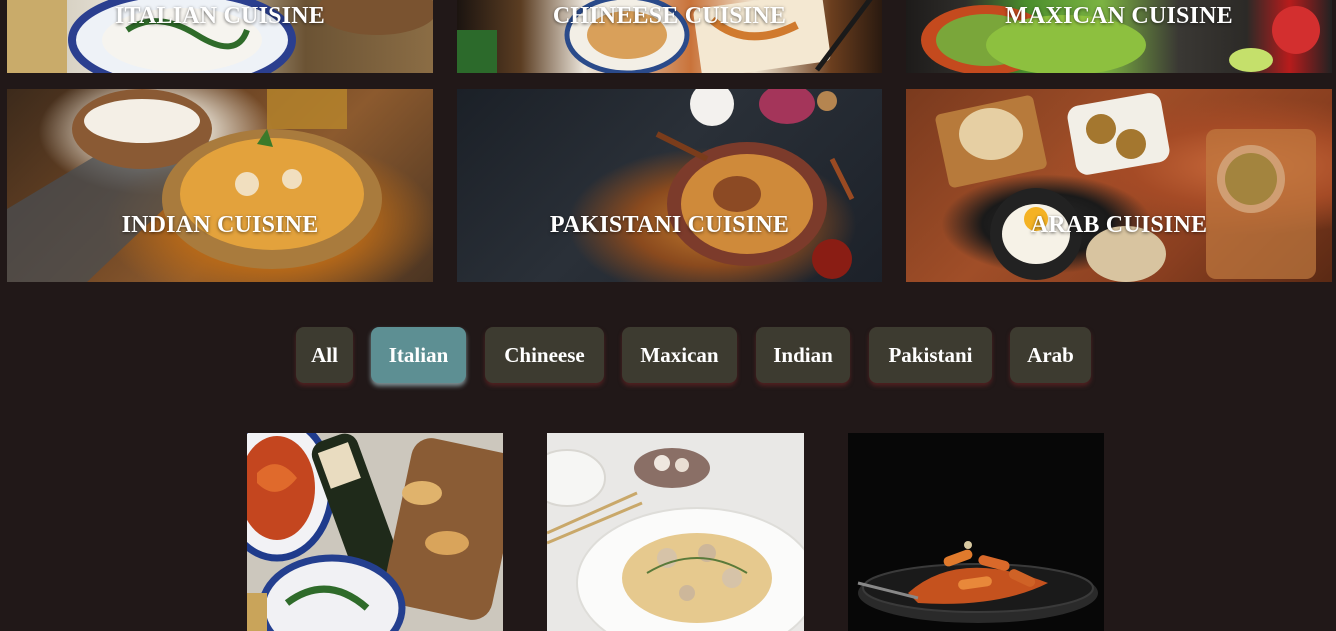 This screenshot has width=1336, height=631. What do you see at coordinates (679, 355) in the screenshot?
I see `filter-button-maxican: Maxican` at bounding box center [679, 355].